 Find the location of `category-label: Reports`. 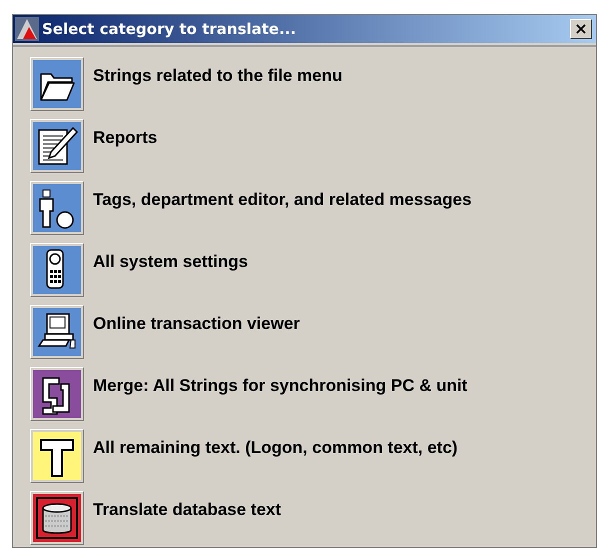

category-label: Reports is located at coordinates (125, 138).